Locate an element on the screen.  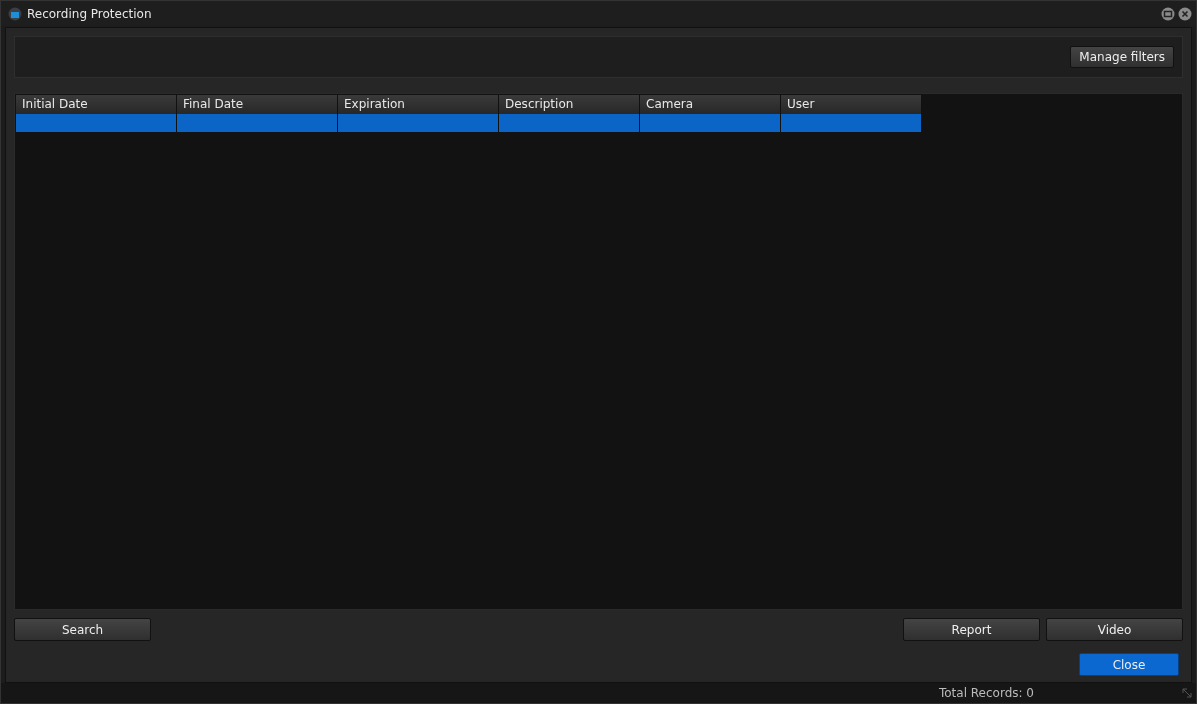
action-button: Report is located at coordinates (971, 629).